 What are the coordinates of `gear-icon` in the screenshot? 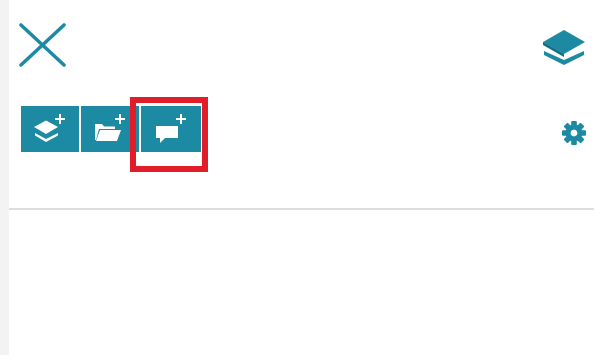 It's located at (574, 133).